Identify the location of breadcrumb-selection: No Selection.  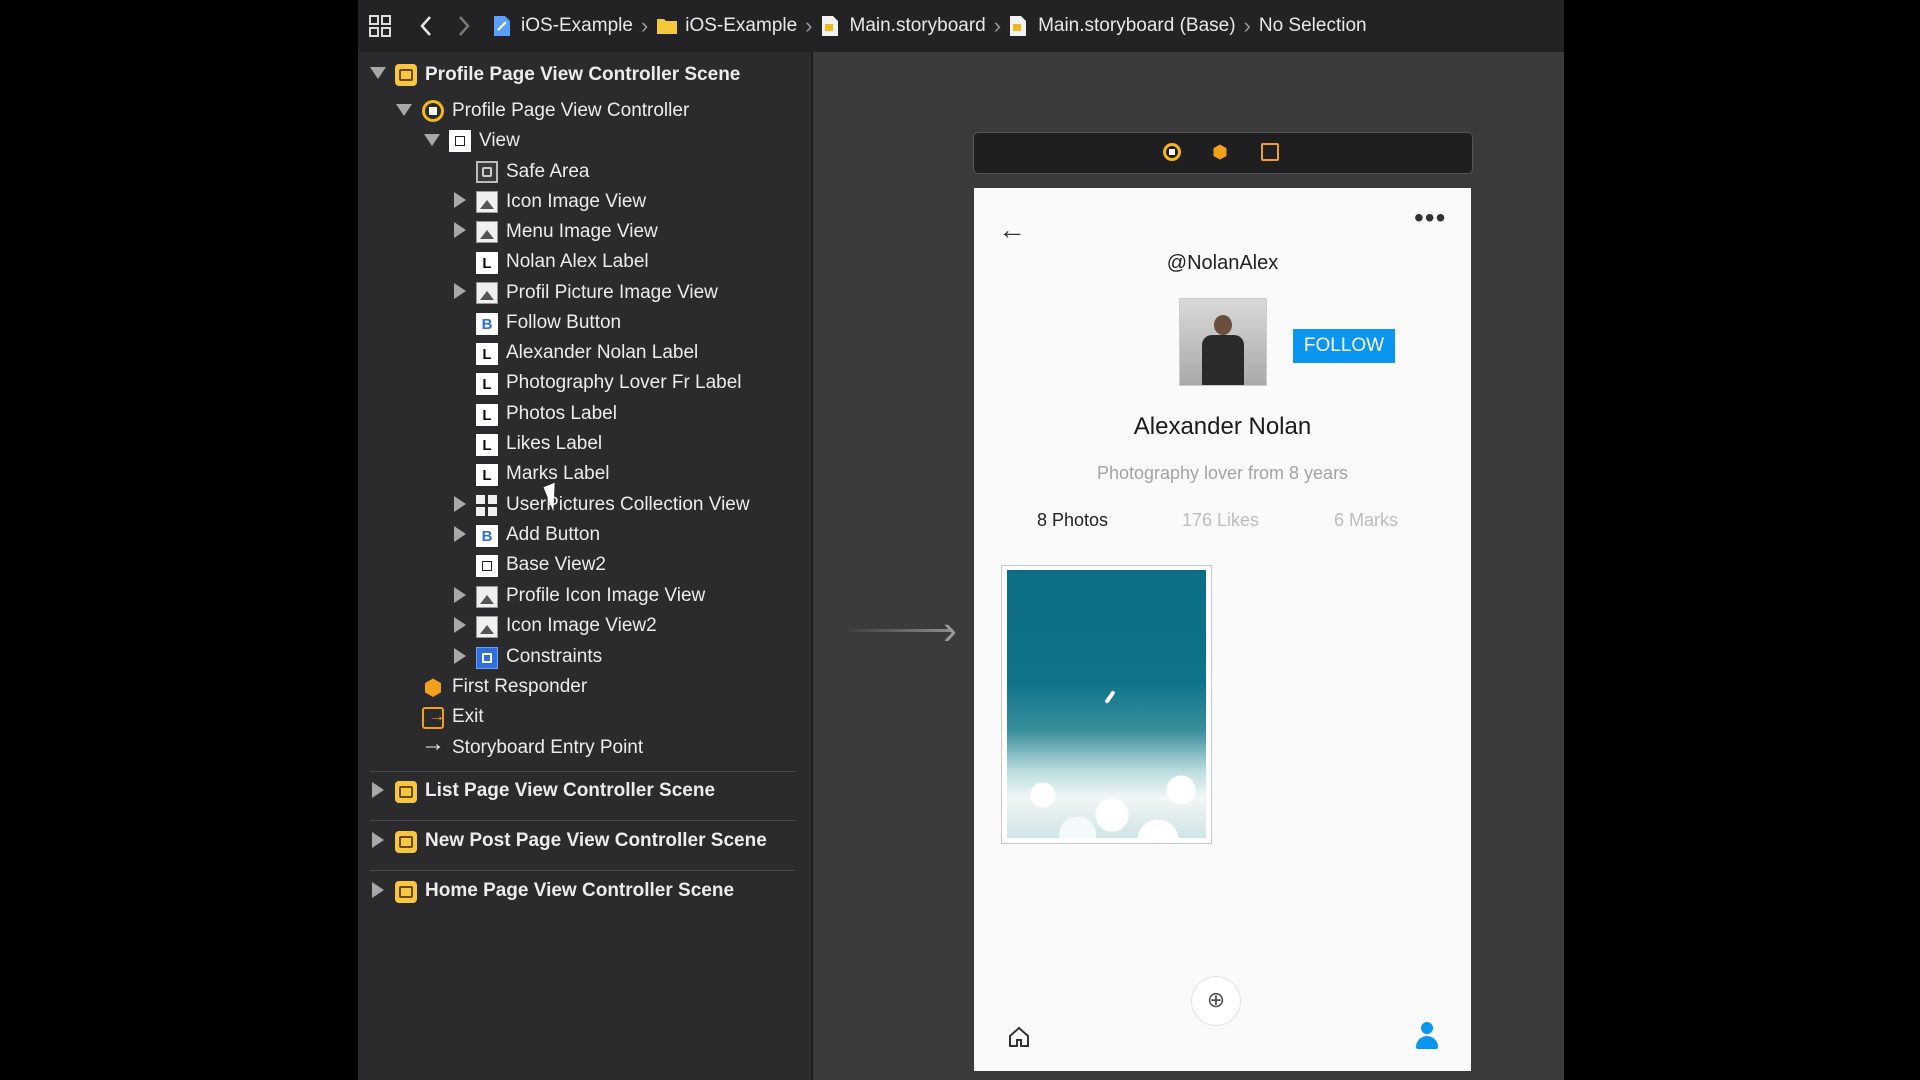
(1313, 26).